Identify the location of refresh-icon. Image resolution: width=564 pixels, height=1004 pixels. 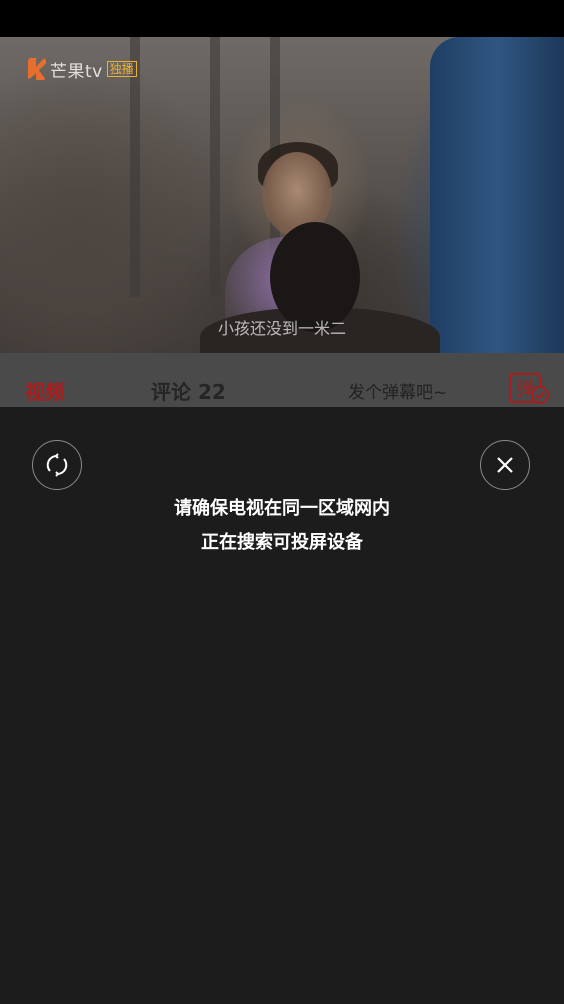
(57, 465).